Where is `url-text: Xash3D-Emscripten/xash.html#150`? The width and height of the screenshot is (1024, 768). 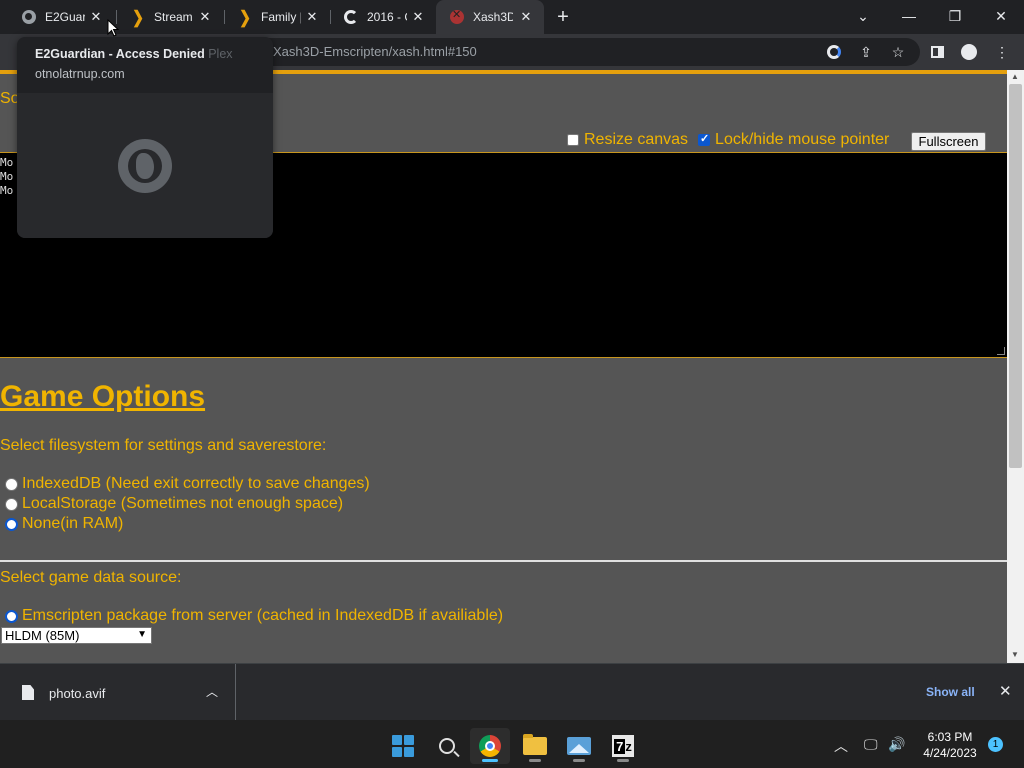
url-text: Xash3D-Emscripten/xash.html#150 is located at coordinates (375, 51).